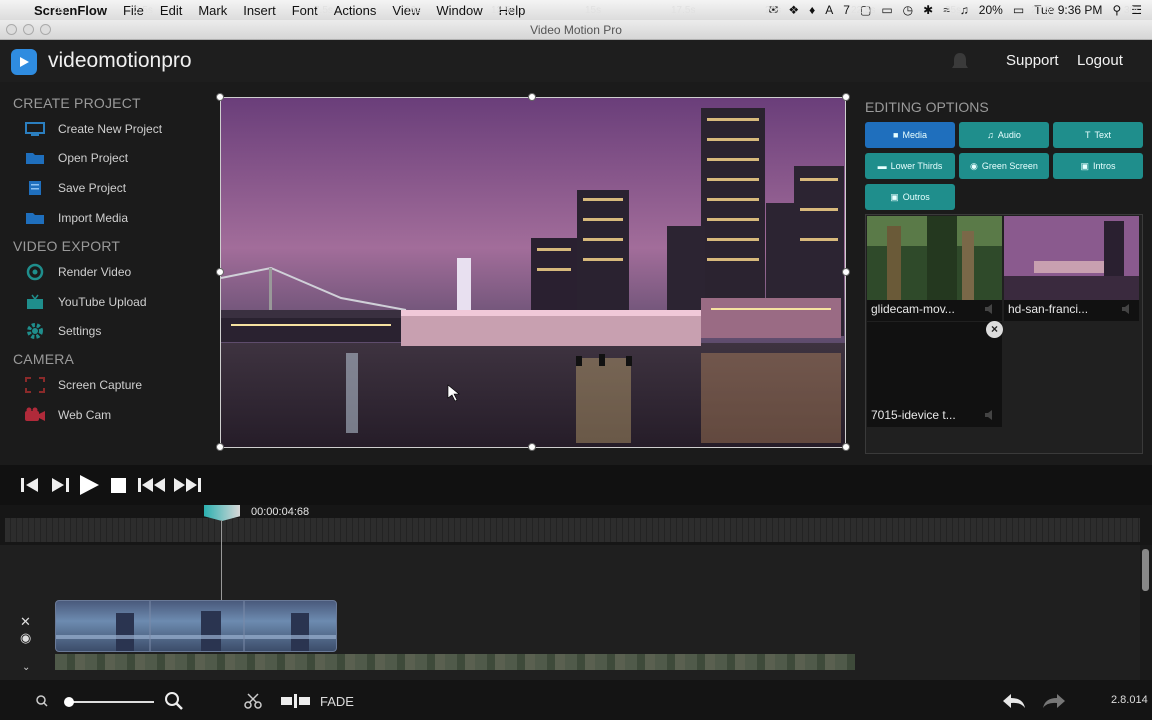  I want to click on bluetooth-icon: ✱, so click(928, 10).